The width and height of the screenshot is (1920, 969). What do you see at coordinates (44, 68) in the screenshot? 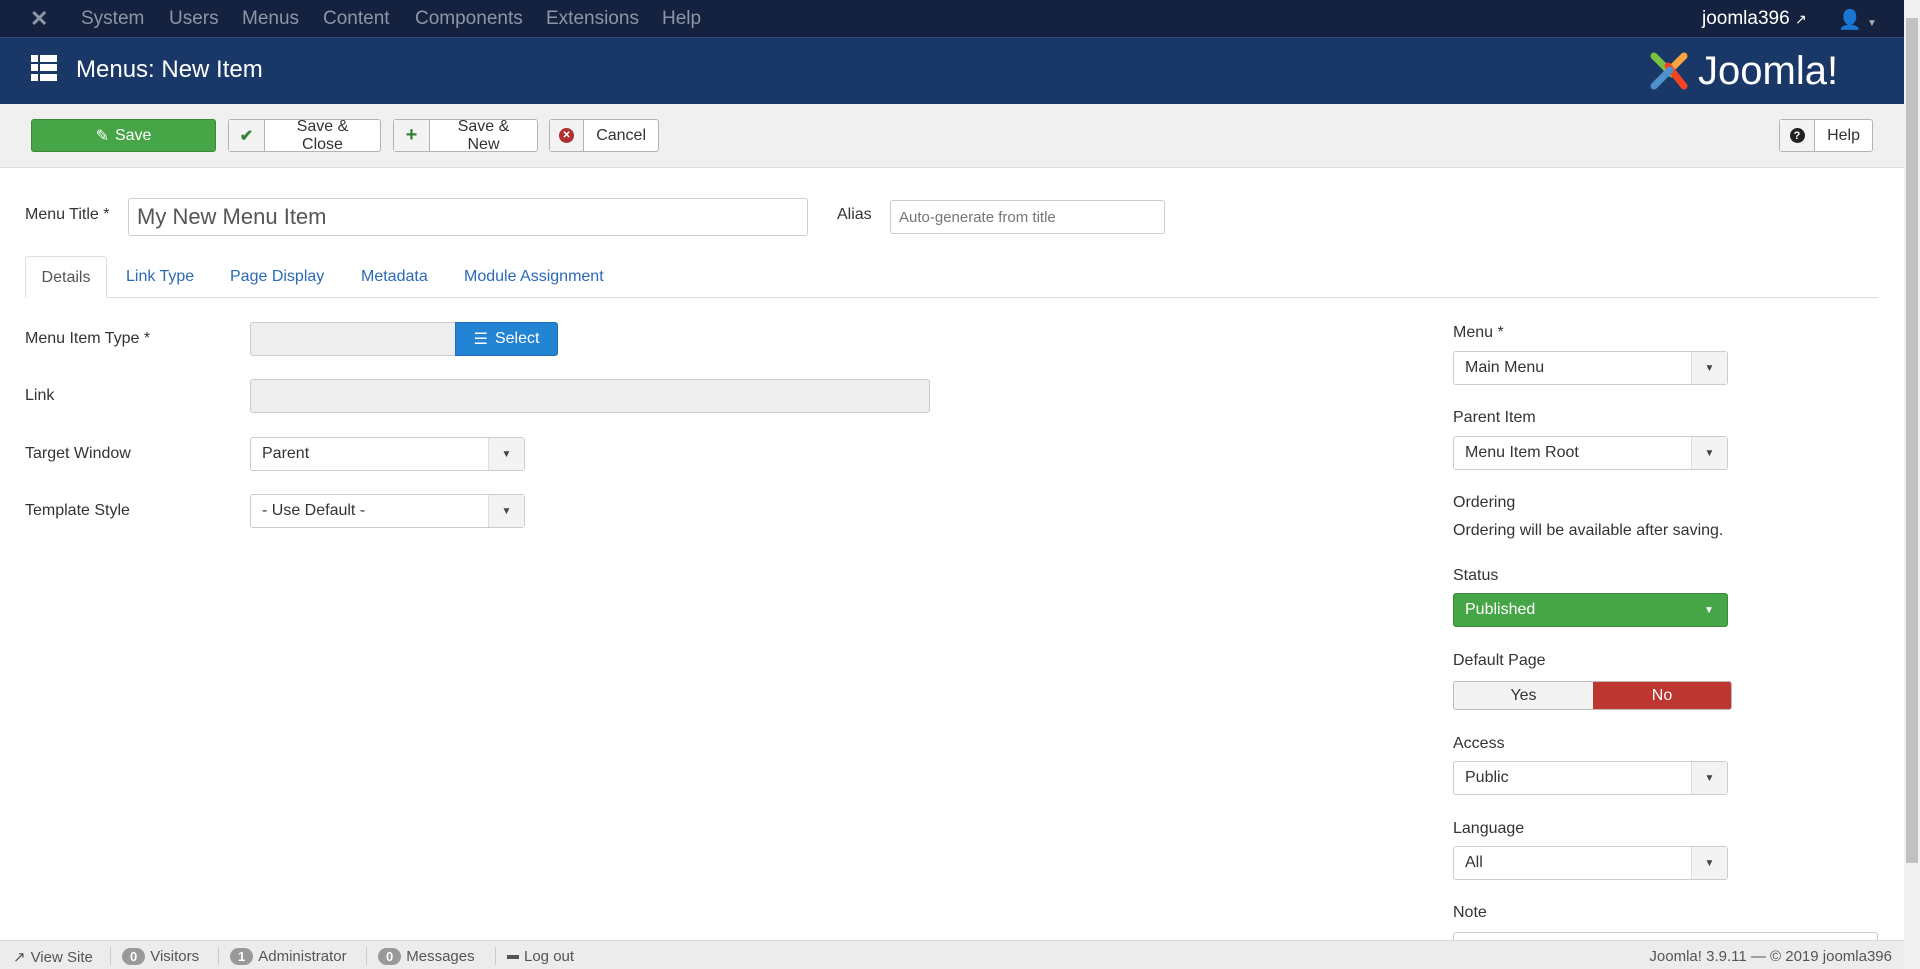
I see `menu-list-icon` at bounding box center [44, 68].